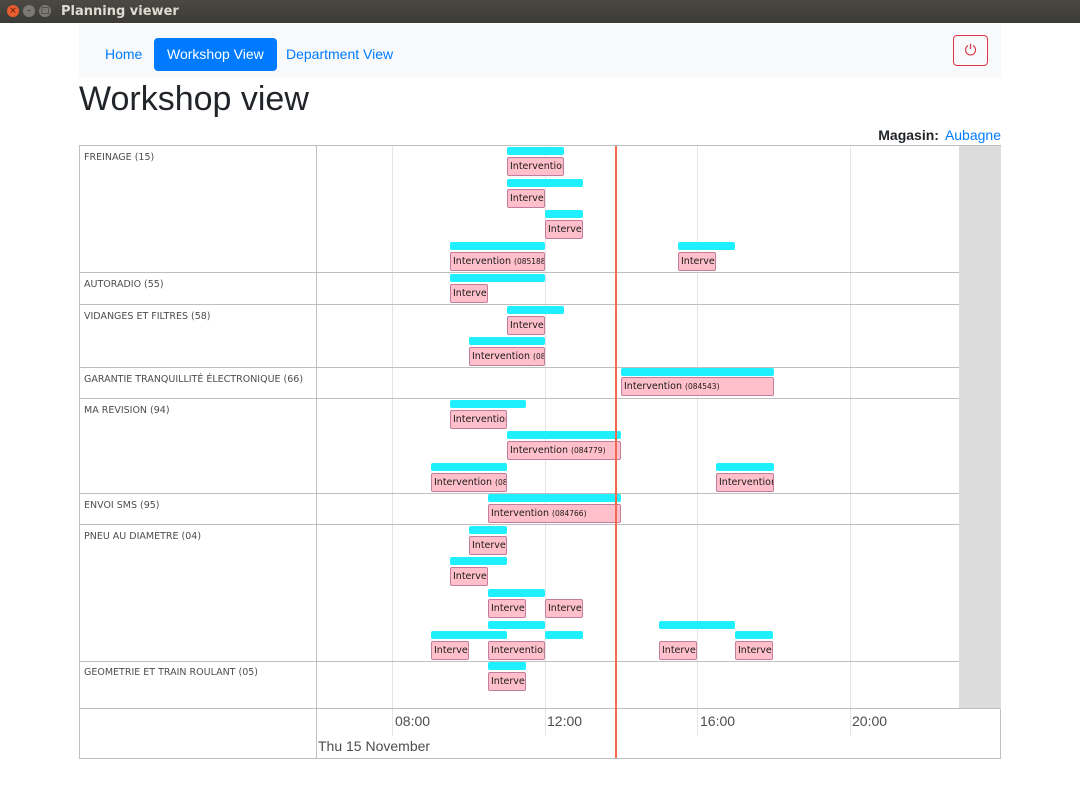 This screenshot has height=796, width=1080. I want to click on item-code: (084543), so click(702, 386).